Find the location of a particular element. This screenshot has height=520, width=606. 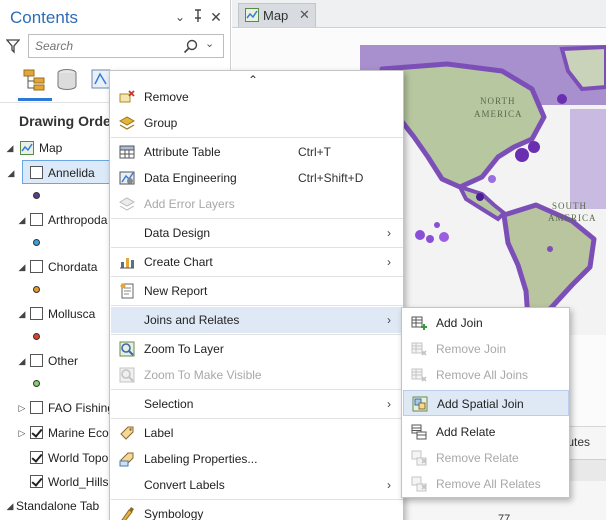

filter-icon is located at coordinates (13, 46).